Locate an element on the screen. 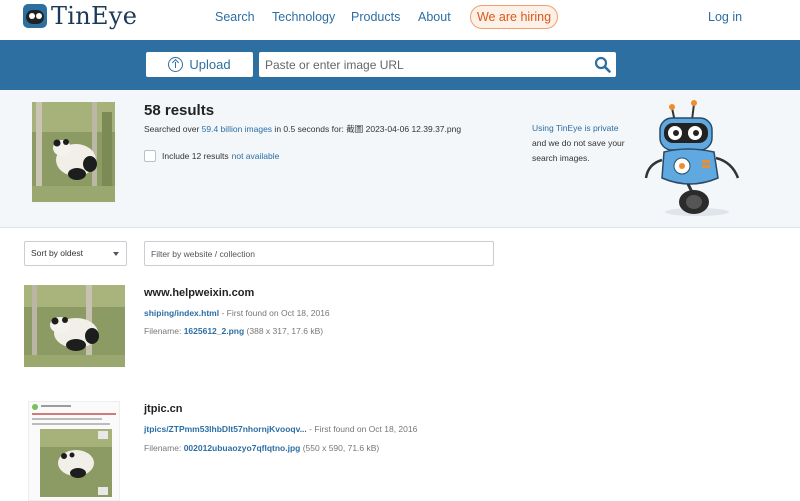 The image size is (800, 501). website-filter-input is located at coordinates (319, 253).